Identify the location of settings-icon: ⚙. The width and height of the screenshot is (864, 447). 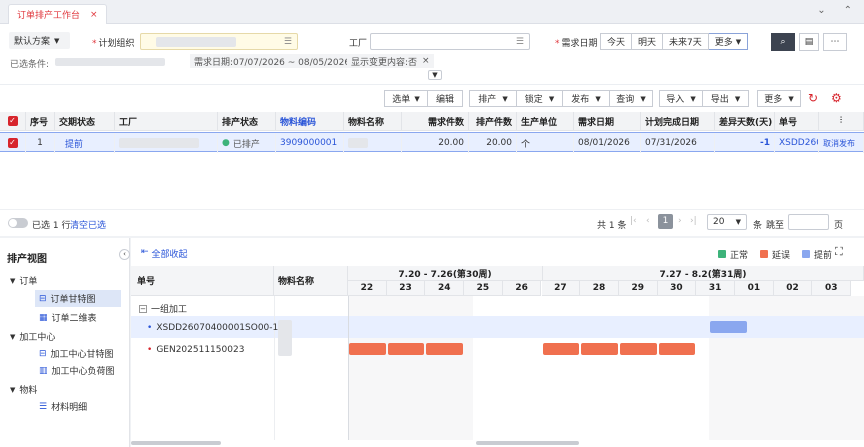
(836, 98).